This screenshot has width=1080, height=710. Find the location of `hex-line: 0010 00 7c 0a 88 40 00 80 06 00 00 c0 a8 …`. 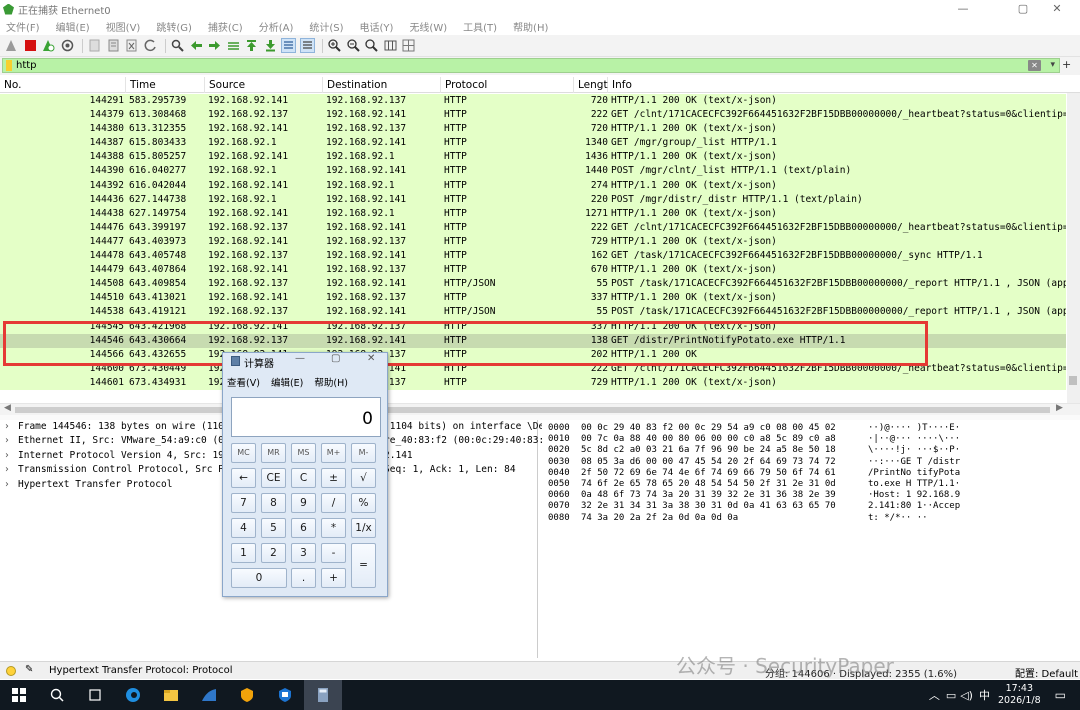

hex-line: 0010 00 7c 0a 88 40 00 80 06 00 00 c0 a8 … is located at coordinates (811, 439).